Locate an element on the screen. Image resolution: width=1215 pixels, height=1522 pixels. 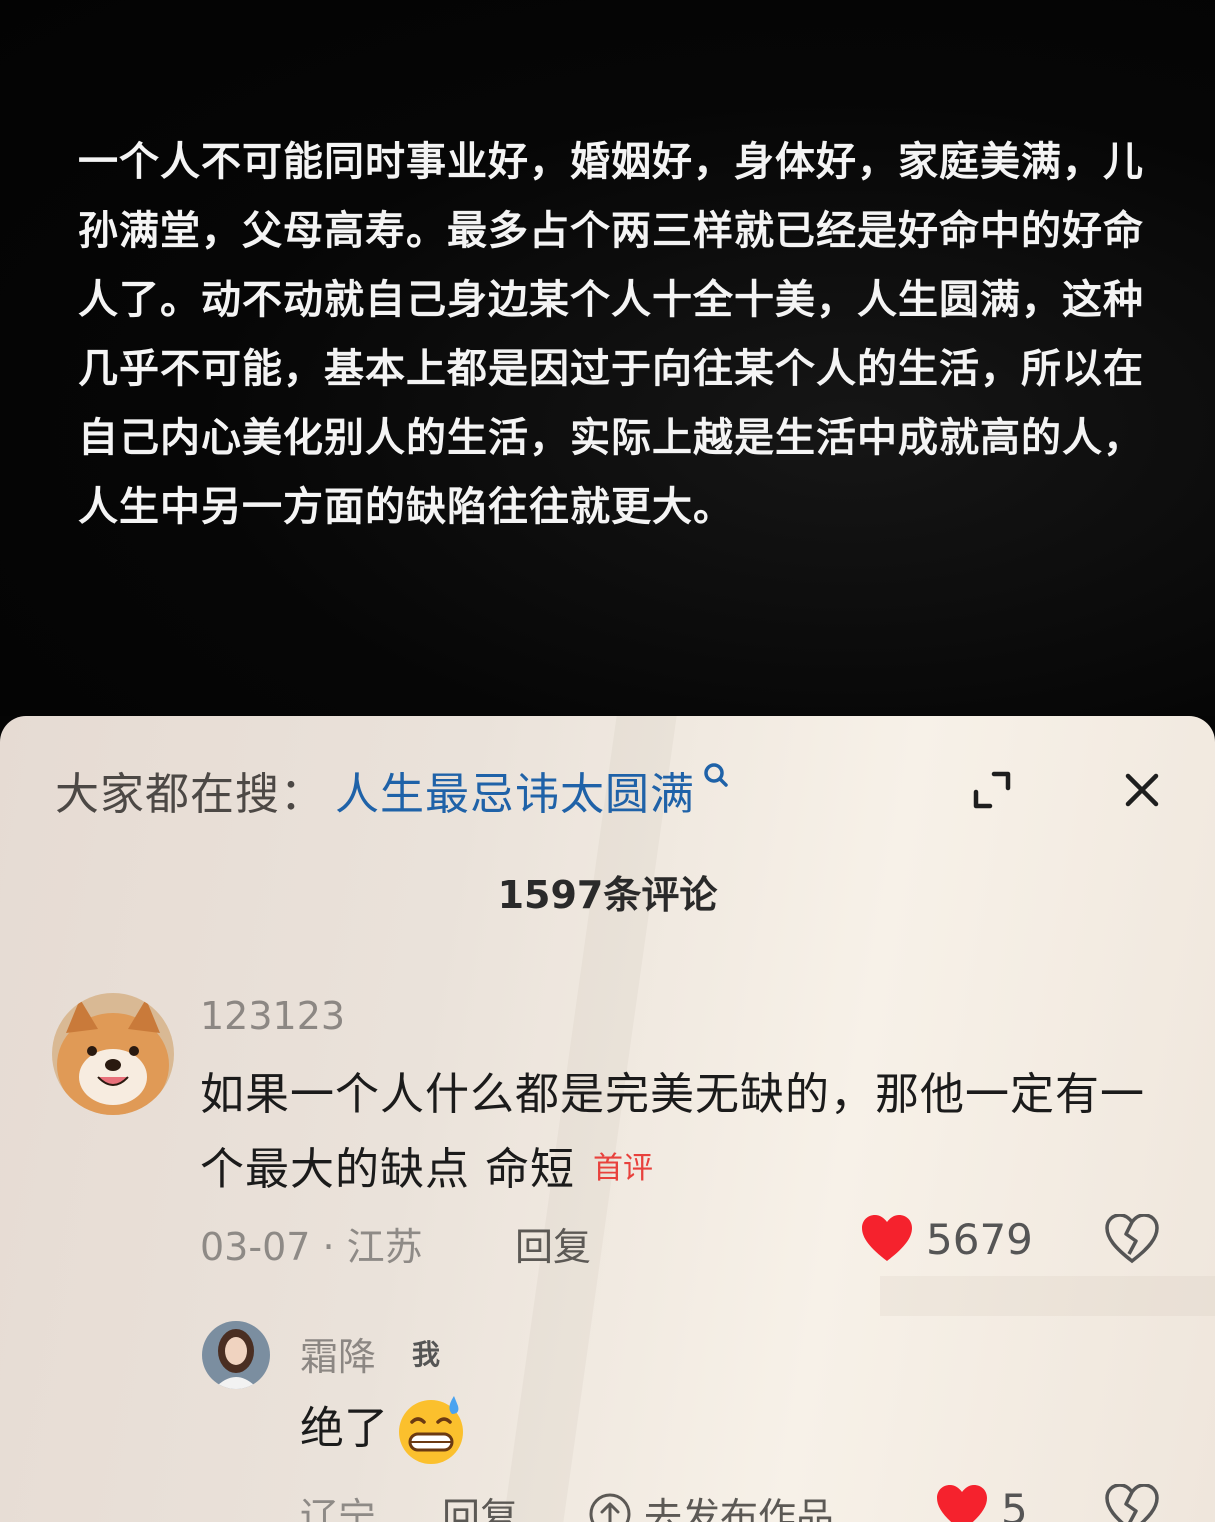
comment-username: 霜降 is located at coordinates (338, 1353).